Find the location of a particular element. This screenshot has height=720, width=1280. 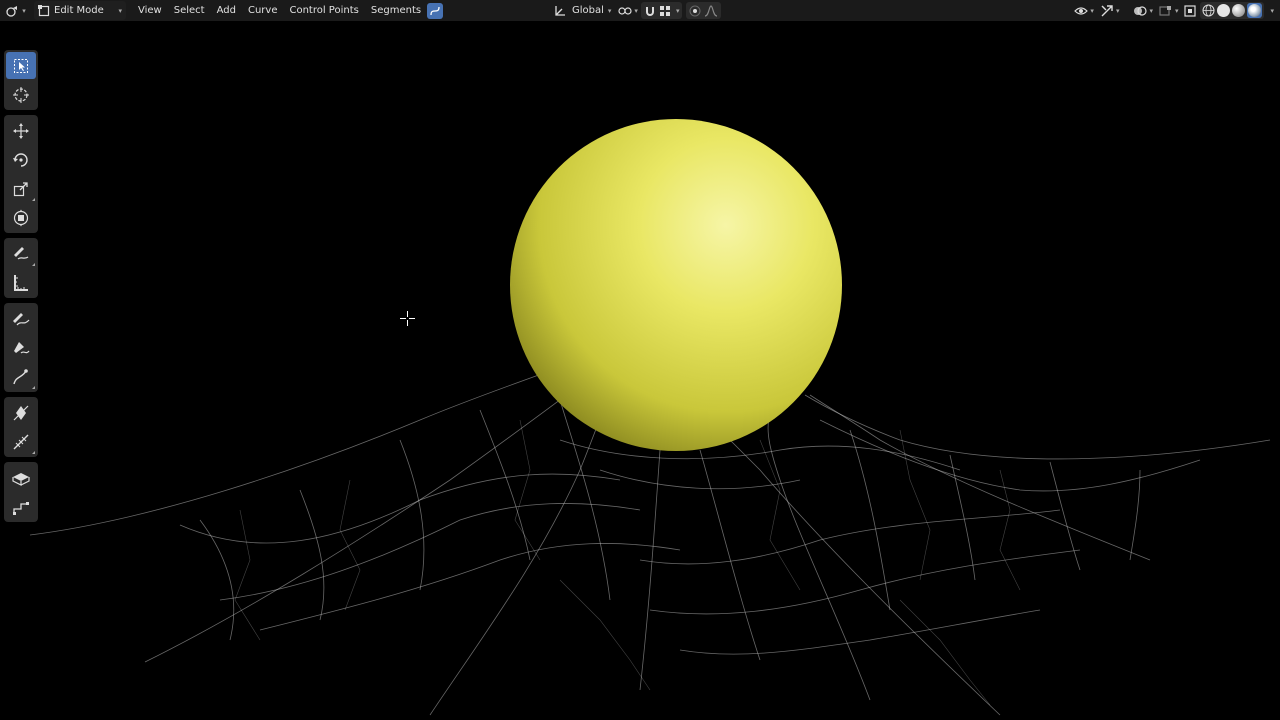

tool-rotate is located at coordinates (21, 159).